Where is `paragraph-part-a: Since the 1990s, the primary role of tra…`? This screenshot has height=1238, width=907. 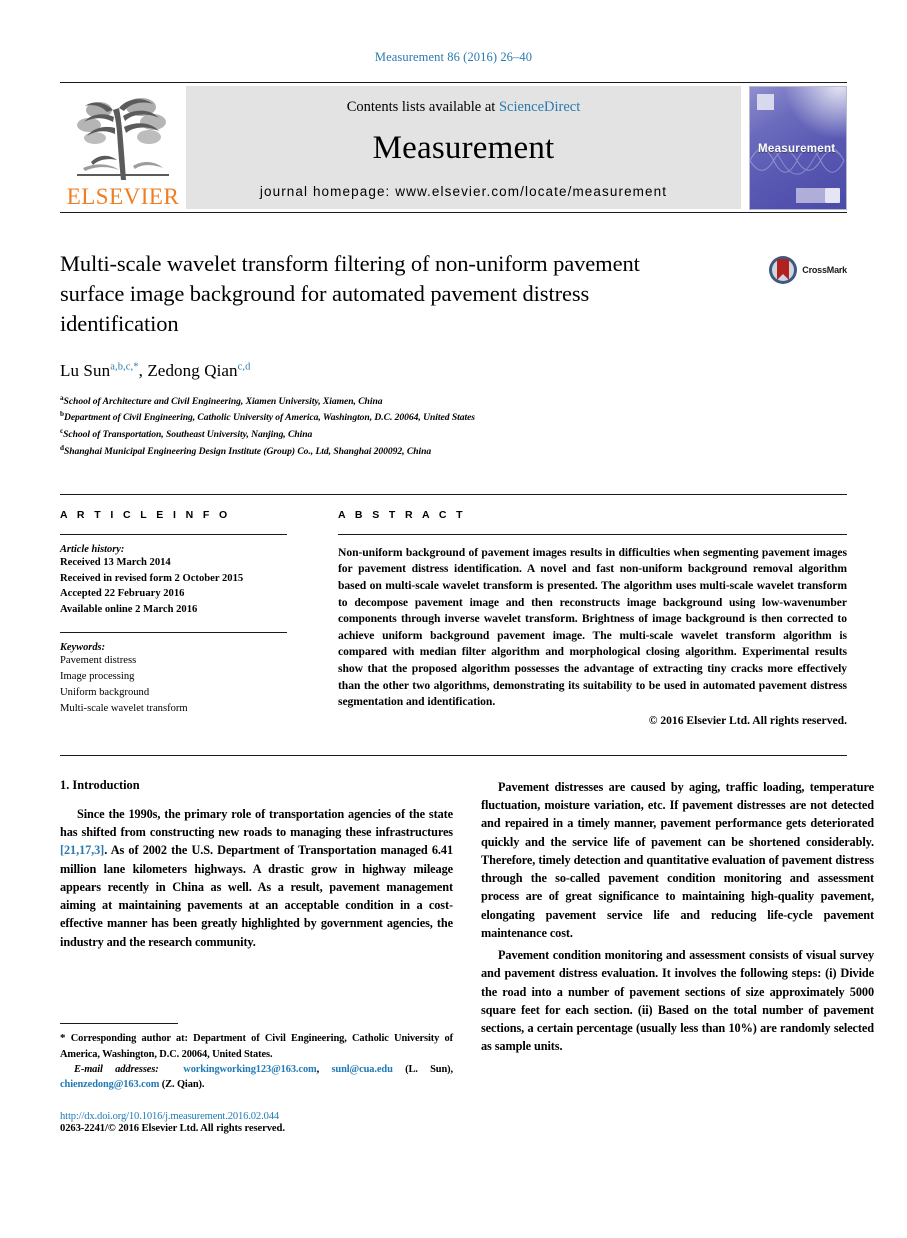
paragraph-part-a: Since the 1990s, the primary role of tra… is located at coordinates (256, 823).